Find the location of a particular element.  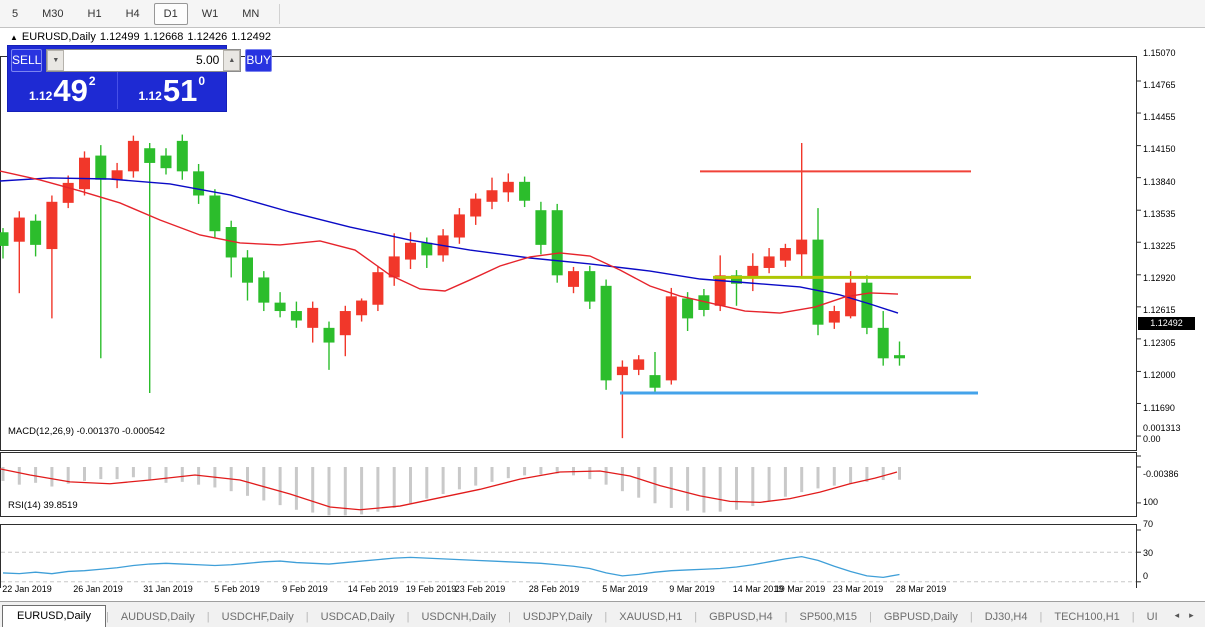

date-axis-label: 5 Feb 2019 is located at coordinates (237, 589).